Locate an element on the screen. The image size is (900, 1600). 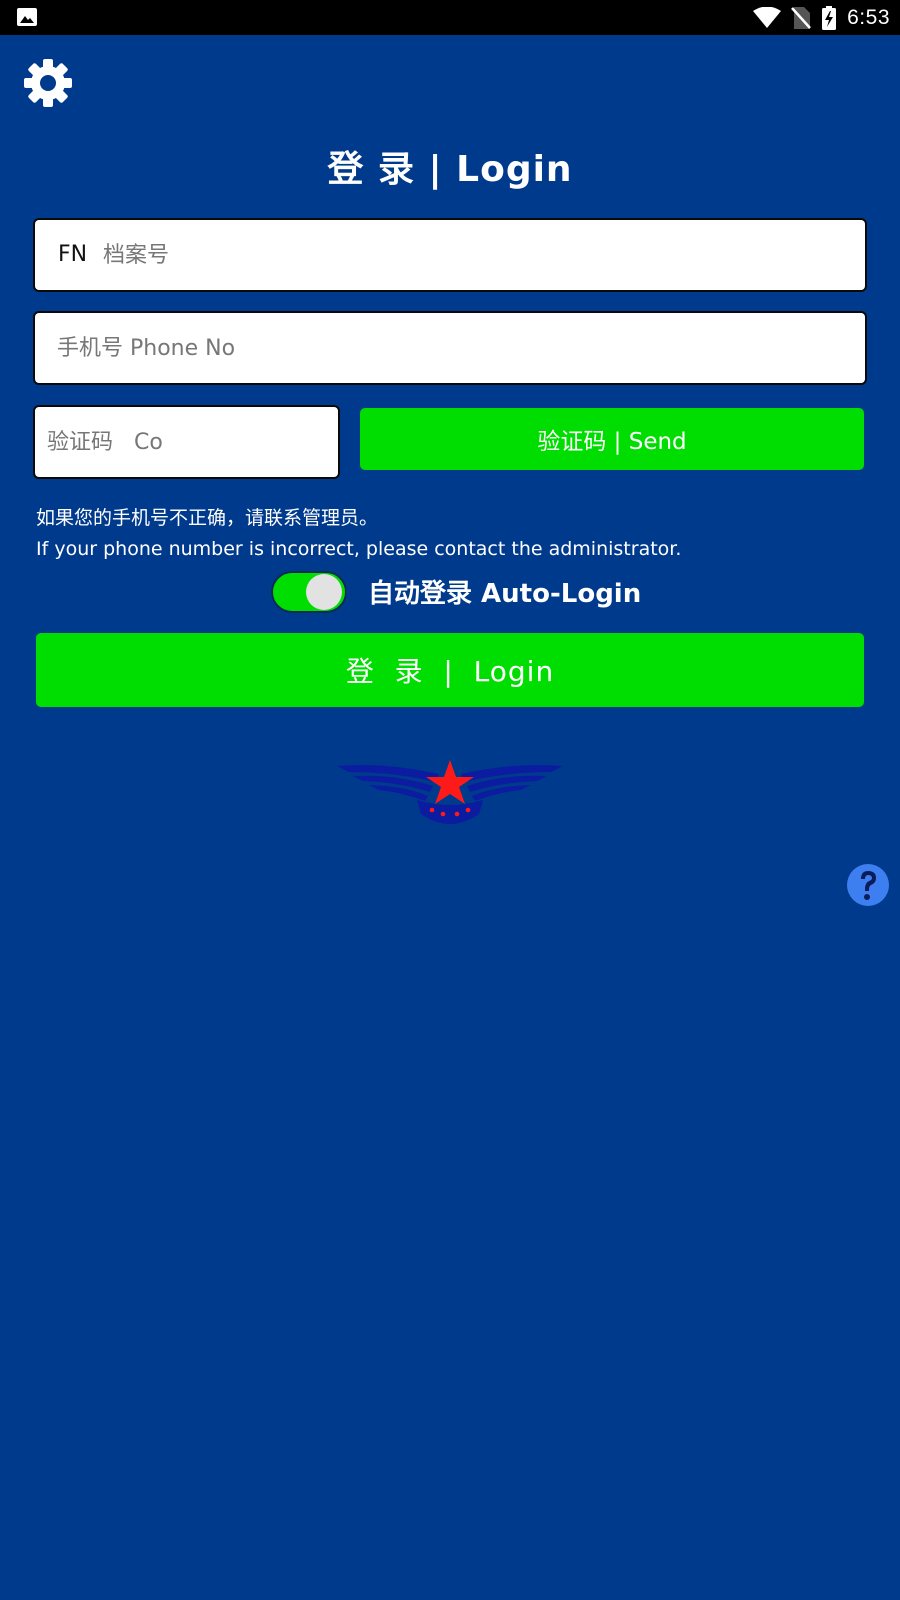
send-code-button: 验证码 | Send is located at coordinates (612, 439).